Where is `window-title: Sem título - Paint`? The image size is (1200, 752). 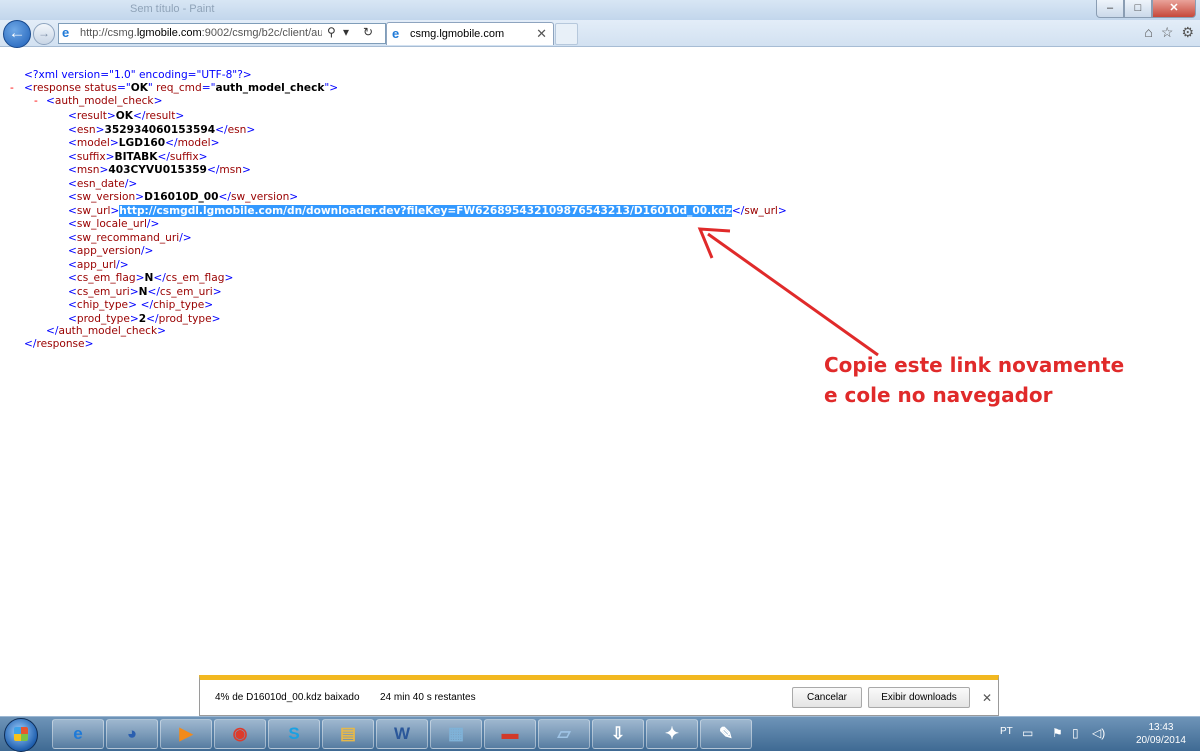 window-title: Sem título - Paint is located at coordinates (172, 9).